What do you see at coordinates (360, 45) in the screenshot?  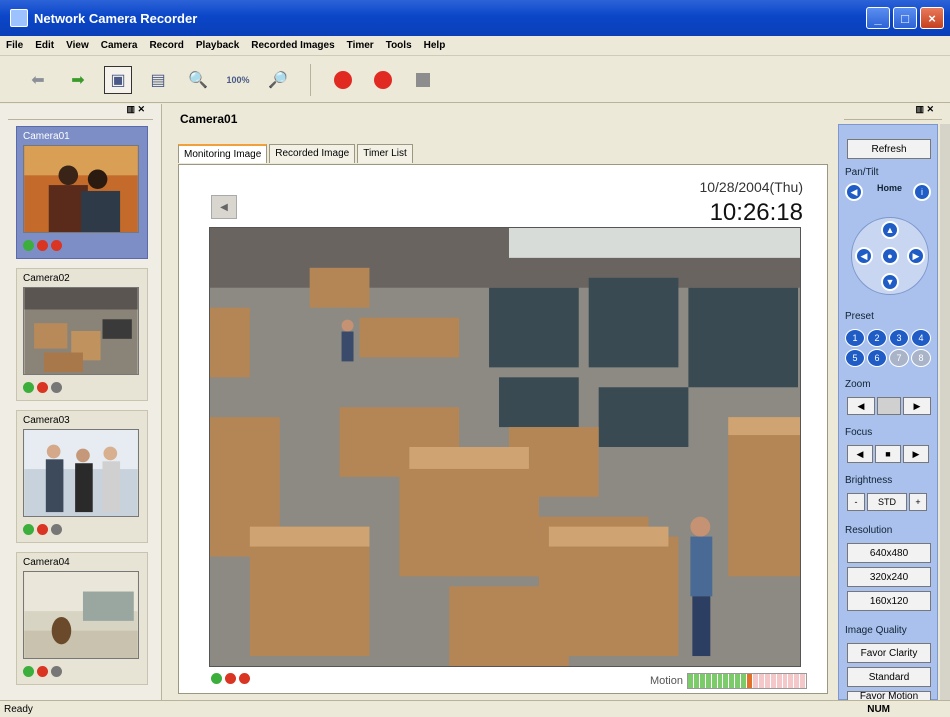 I see `menu-timer: Timer` at bounding box center [360, 45].